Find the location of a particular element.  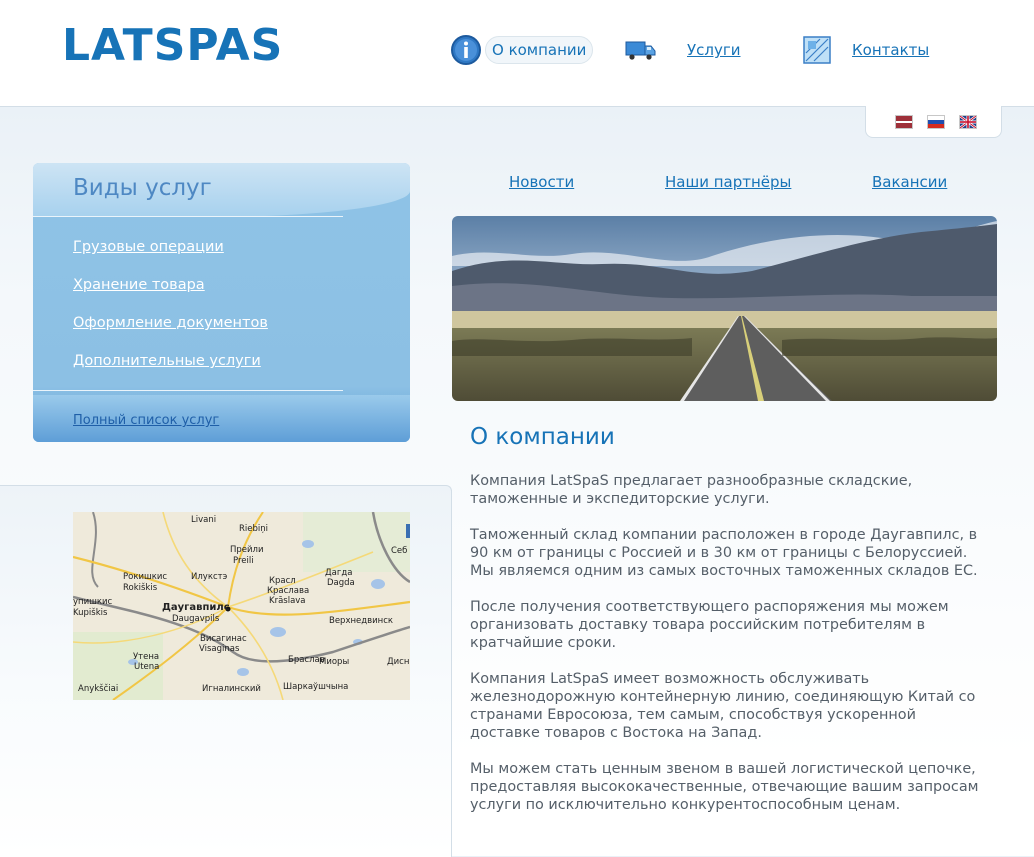

nav-item-about: О компании is located at coordinates (522, 50).